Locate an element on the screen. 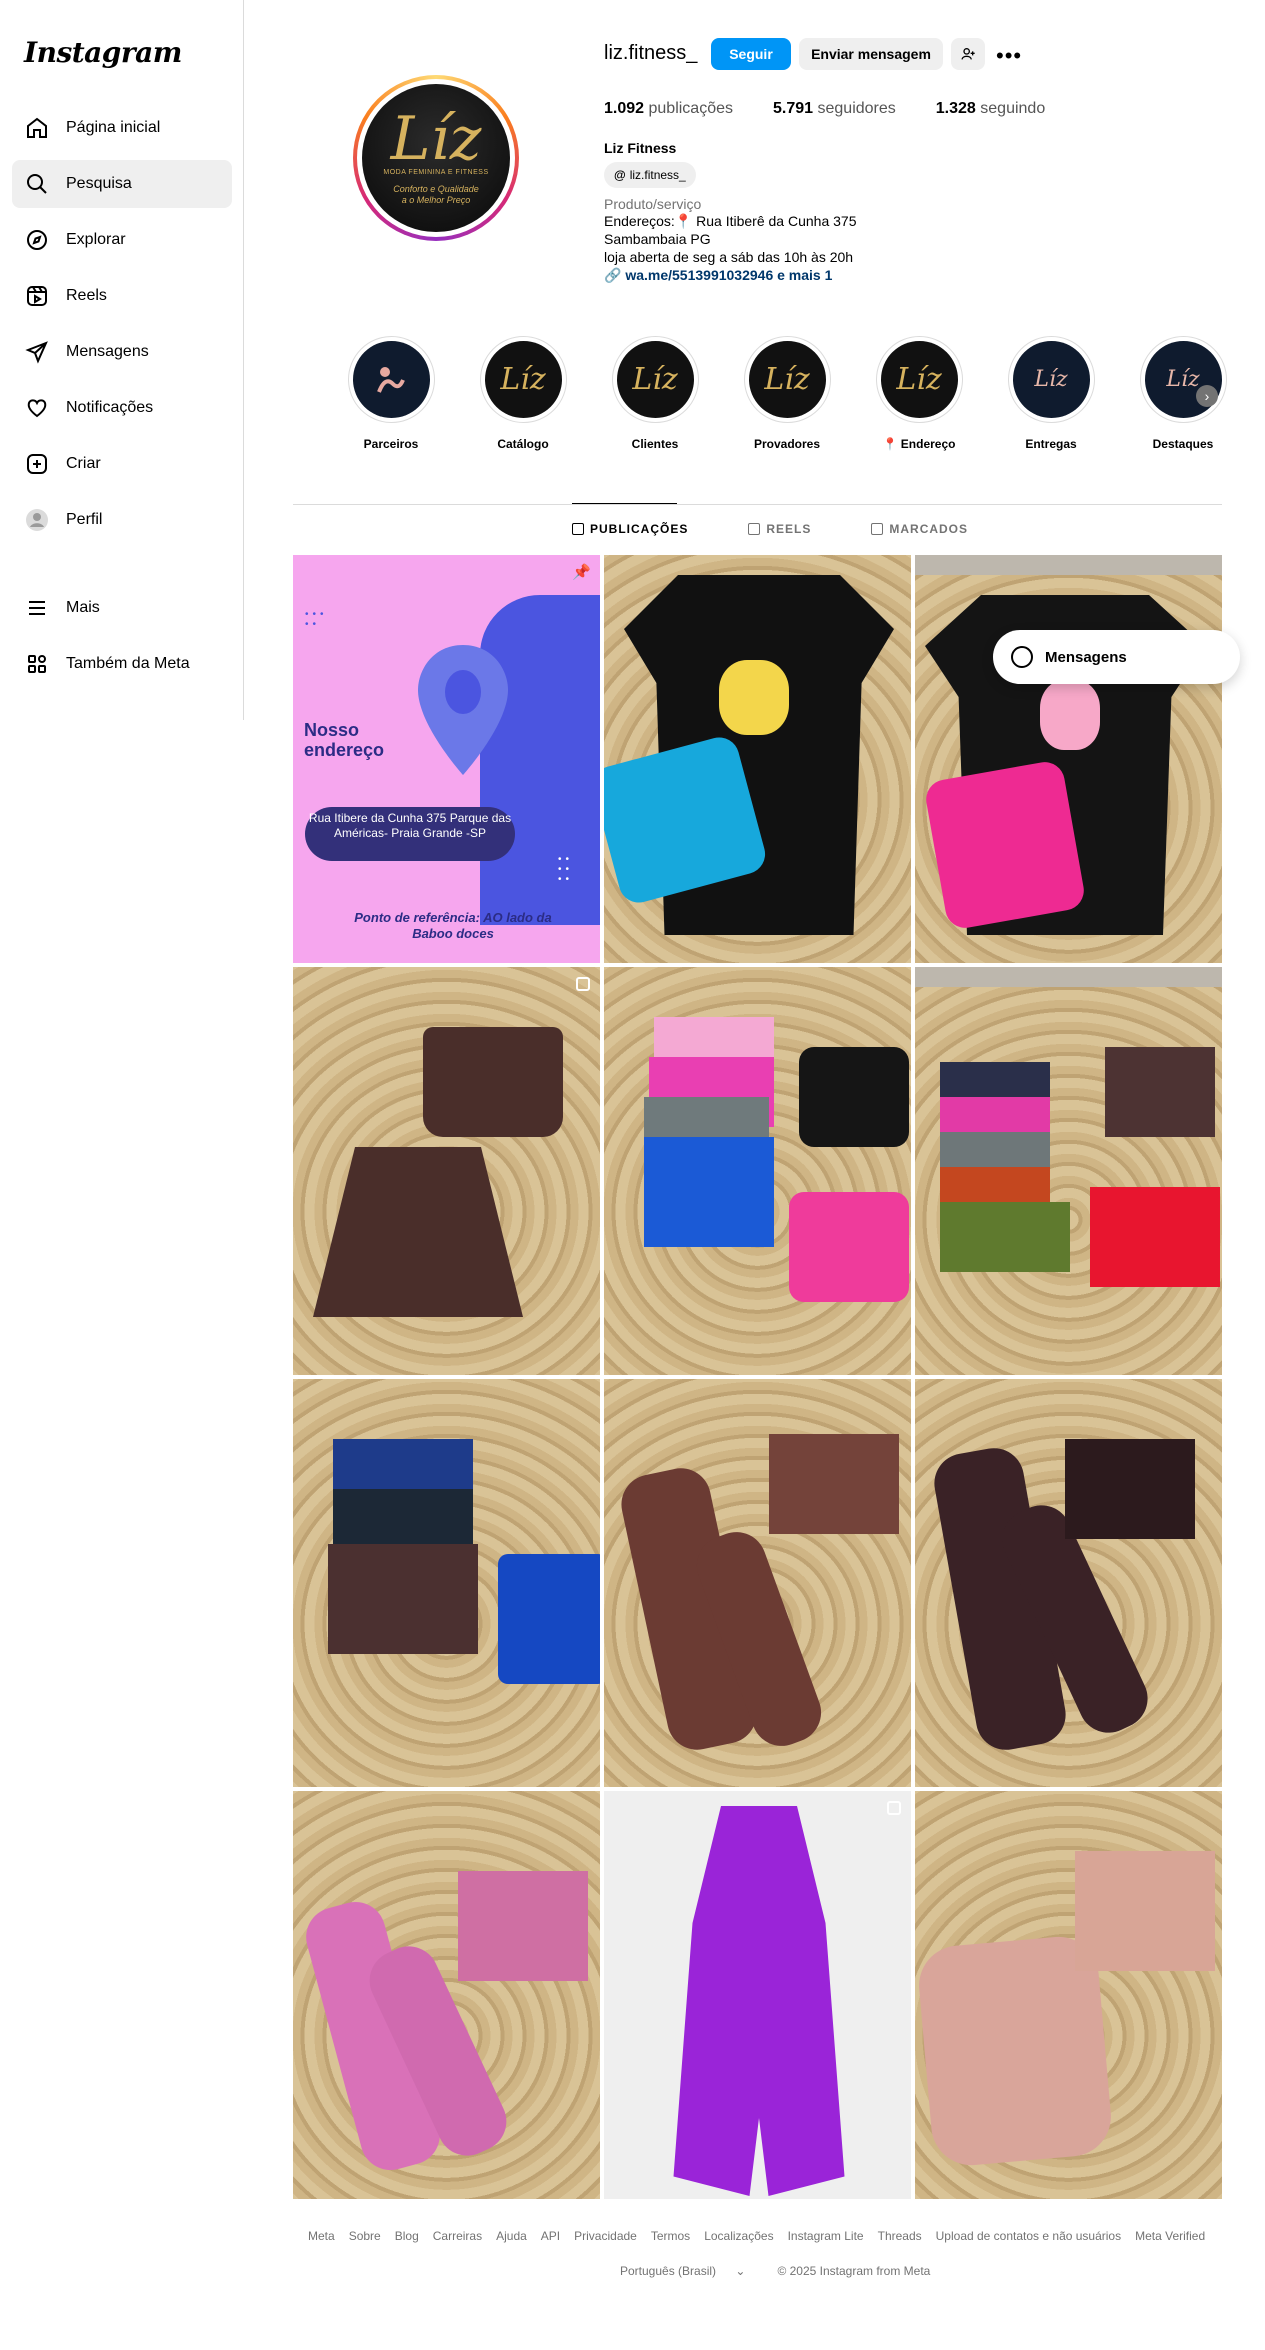  footer-link: Carreiras is located at coordinates (457, 2236).